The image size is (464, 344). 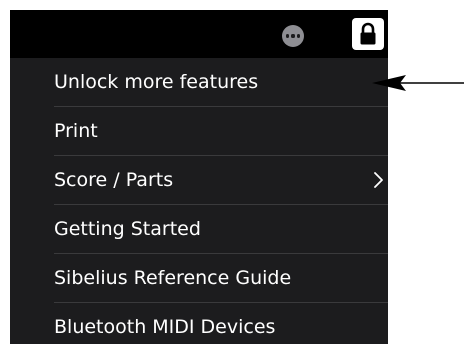 I want to click on arrow-left-icon, so click(x=418, y=83).